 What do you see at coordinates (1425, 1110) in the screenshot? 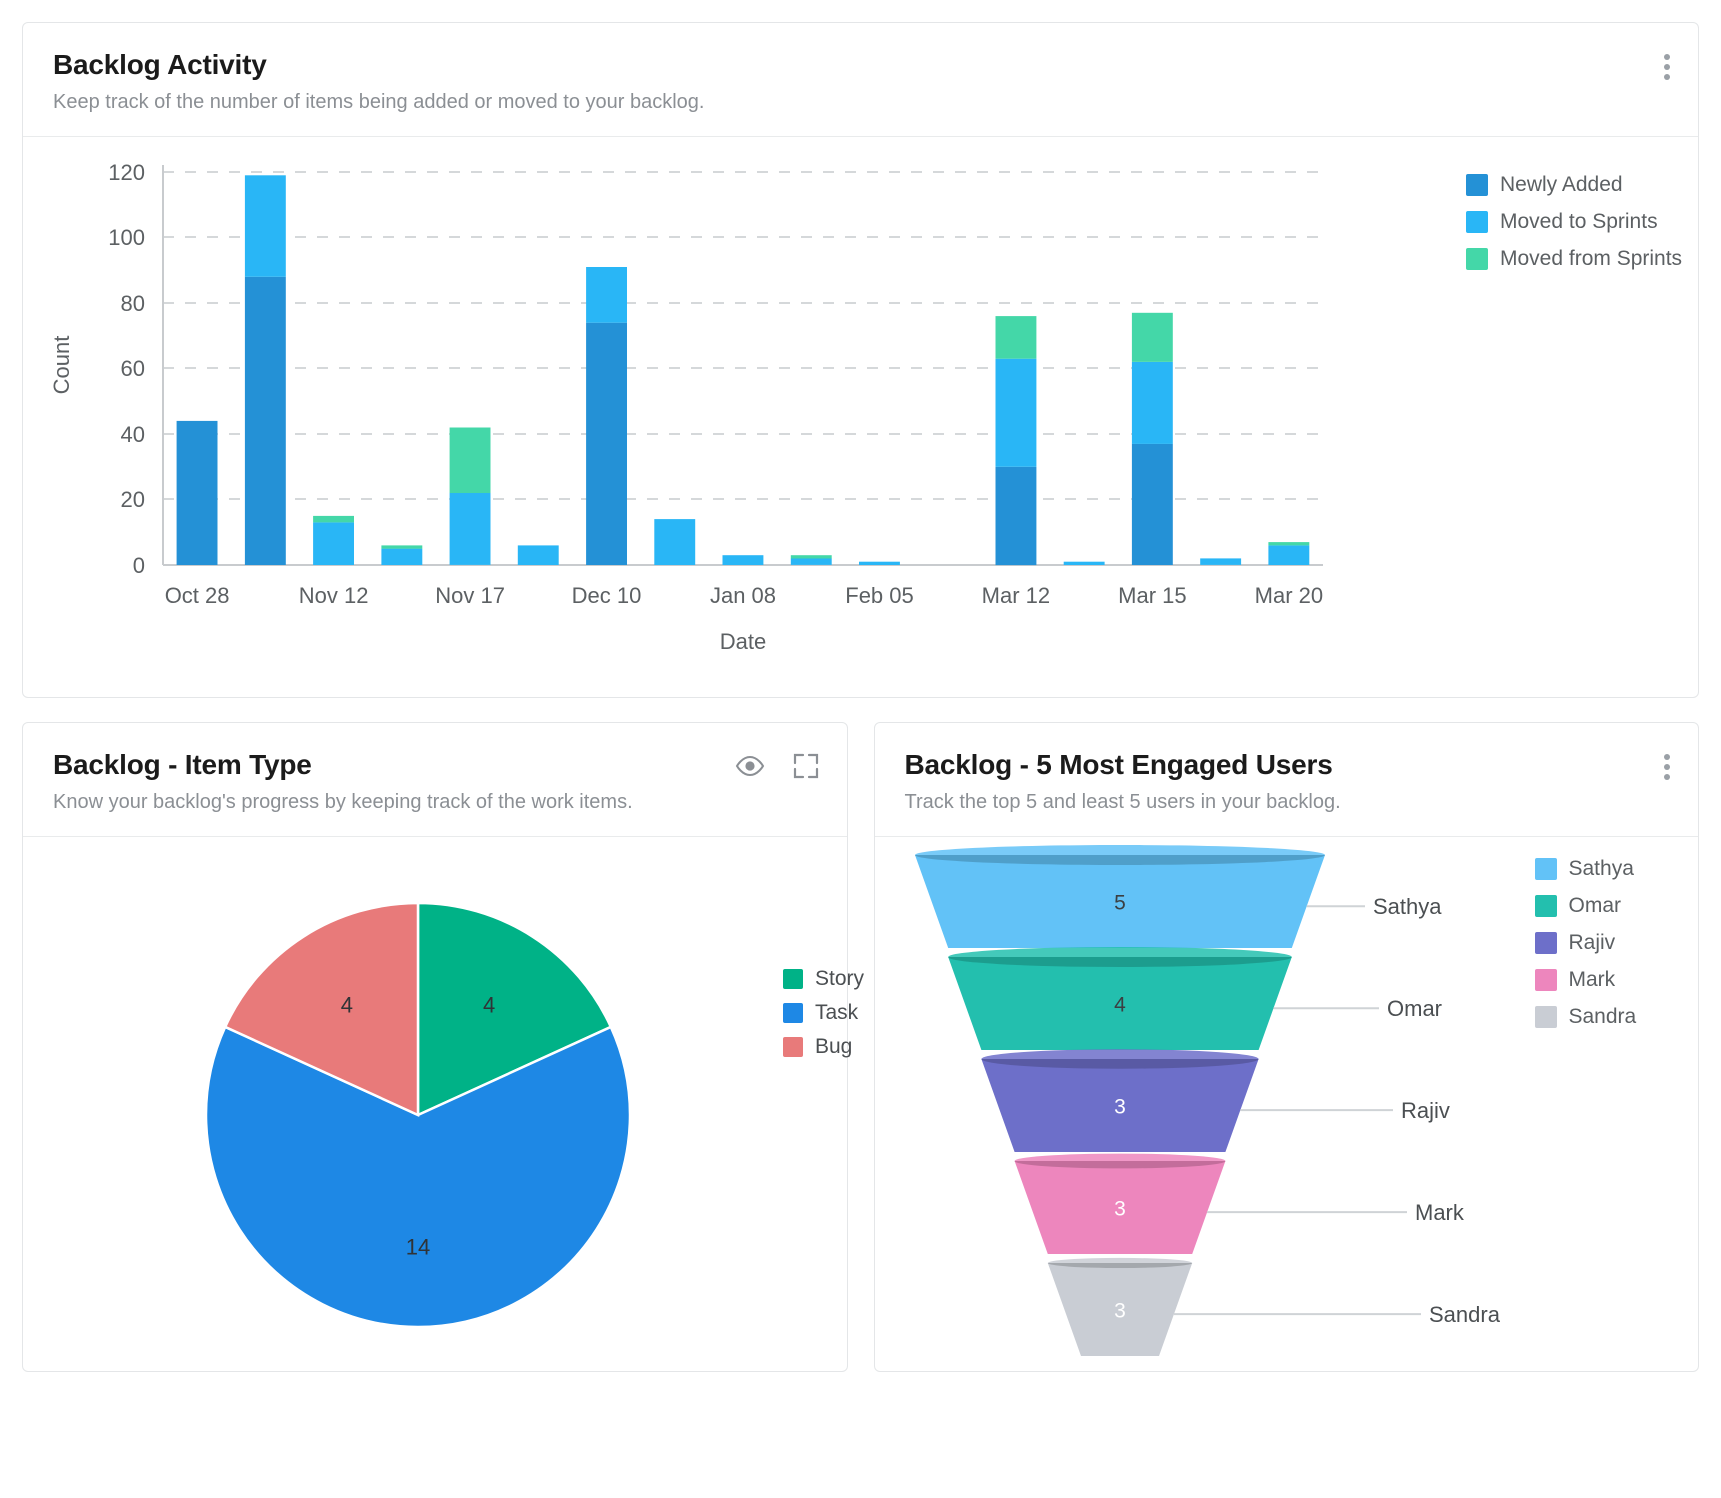
I see `funnel-section-label: Rajiv` at bounding box center [1425, 1110].